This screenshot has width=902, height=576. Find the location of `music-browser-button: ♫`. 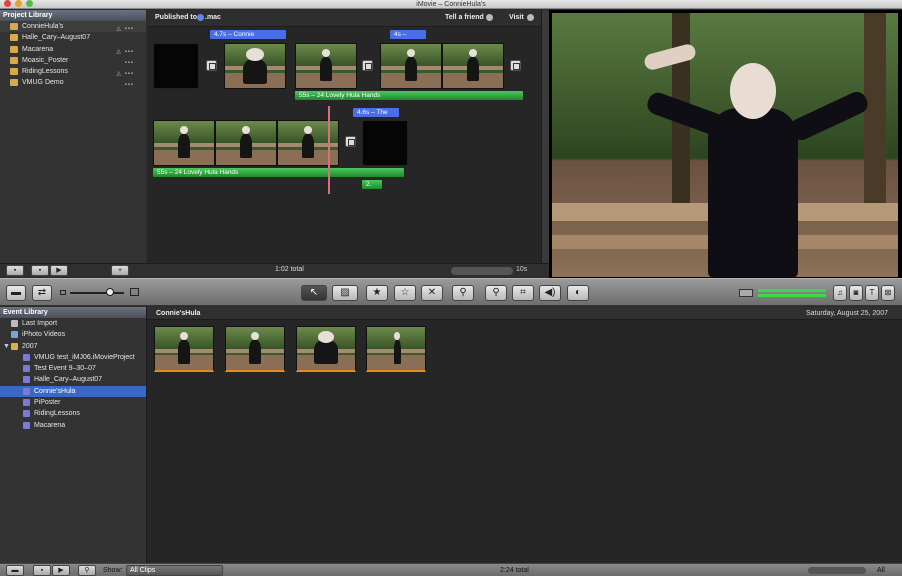

music-browser-button: ♫ is located at coordinates (840, 293).